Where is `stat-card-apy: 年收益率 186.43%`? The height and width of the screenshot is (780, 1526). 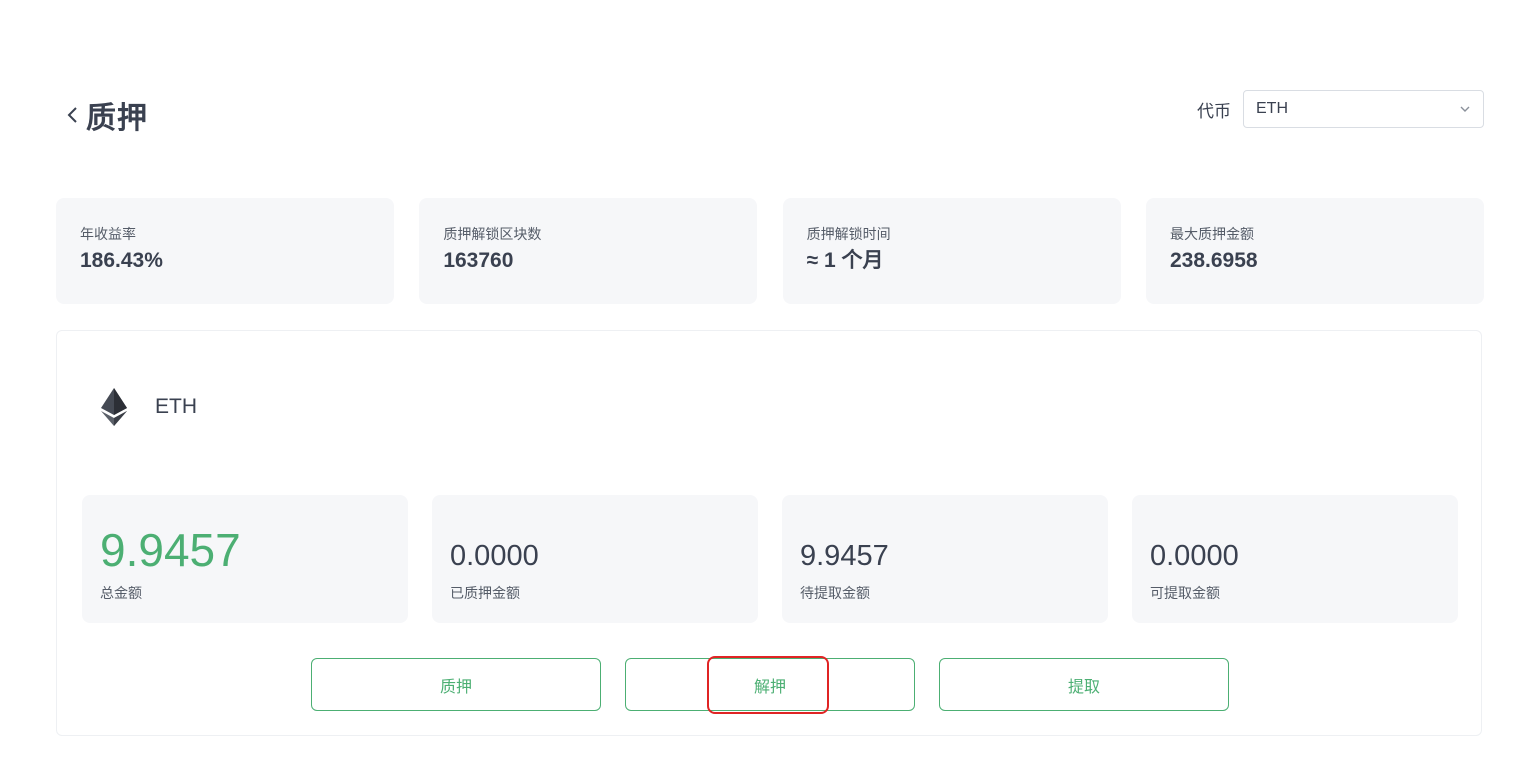
stat-card-apy: 年收益率 186.43% is located at coordinates (225, 251).